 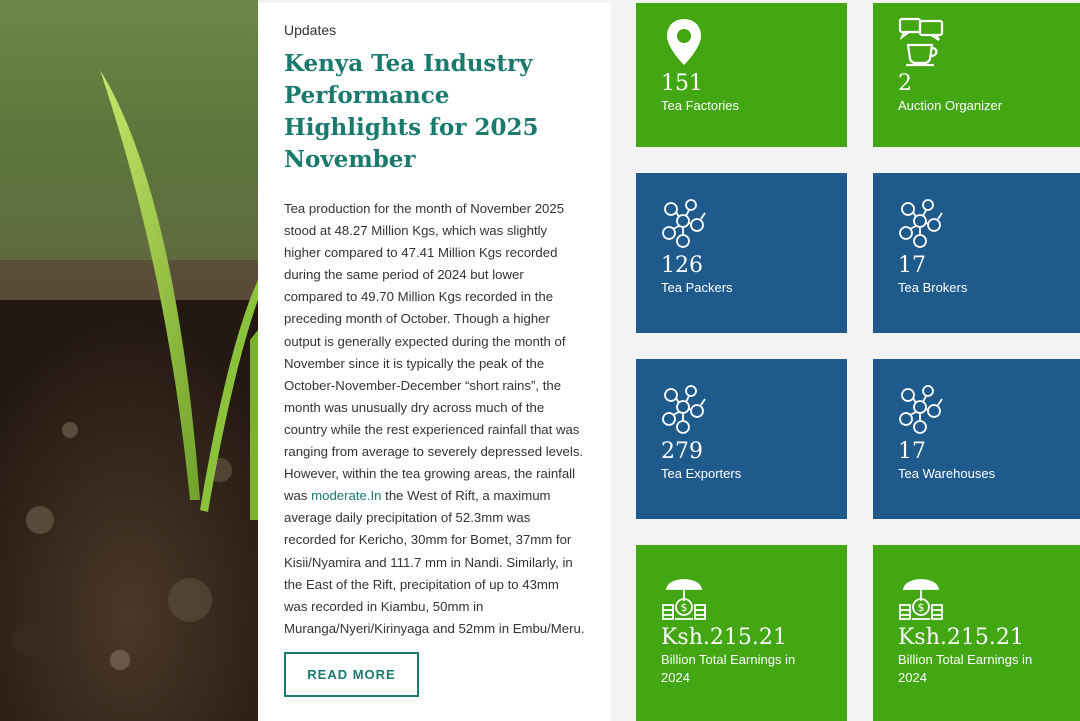 I want to click on read-more-button: READ MORE, so click(x=351, y=674).